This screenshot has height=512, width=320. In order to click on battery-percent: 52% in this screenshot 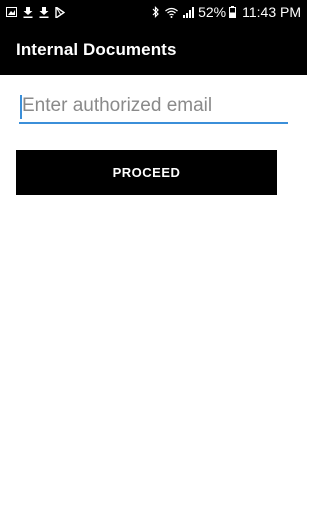, I will do `click(212, 12)`.